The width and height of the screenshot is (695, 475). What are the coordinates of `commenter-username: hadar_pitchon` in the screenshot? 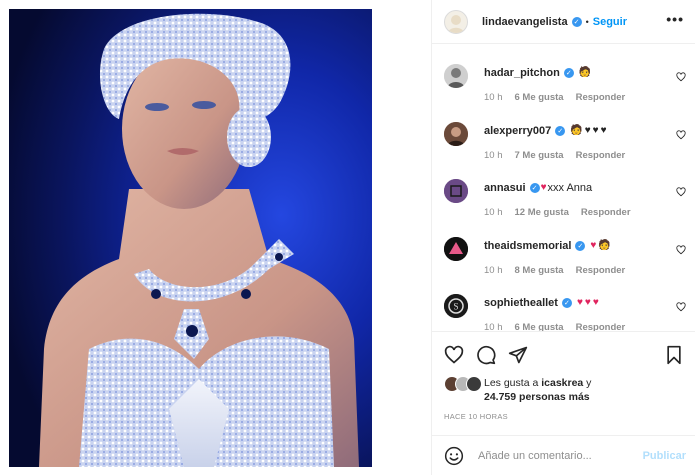 It's located at (522, 73).